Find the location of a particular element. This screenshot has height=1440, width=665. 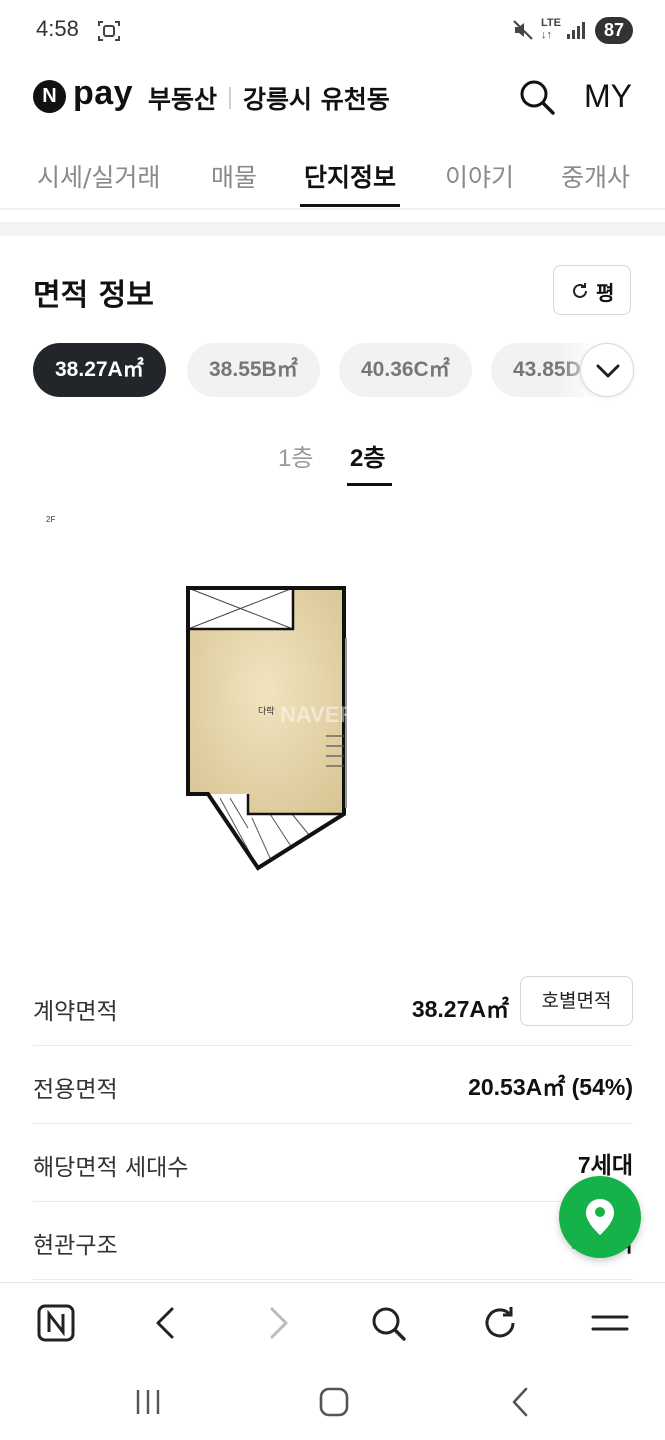

watermark: NAVER is located at coordinates (317, 714).